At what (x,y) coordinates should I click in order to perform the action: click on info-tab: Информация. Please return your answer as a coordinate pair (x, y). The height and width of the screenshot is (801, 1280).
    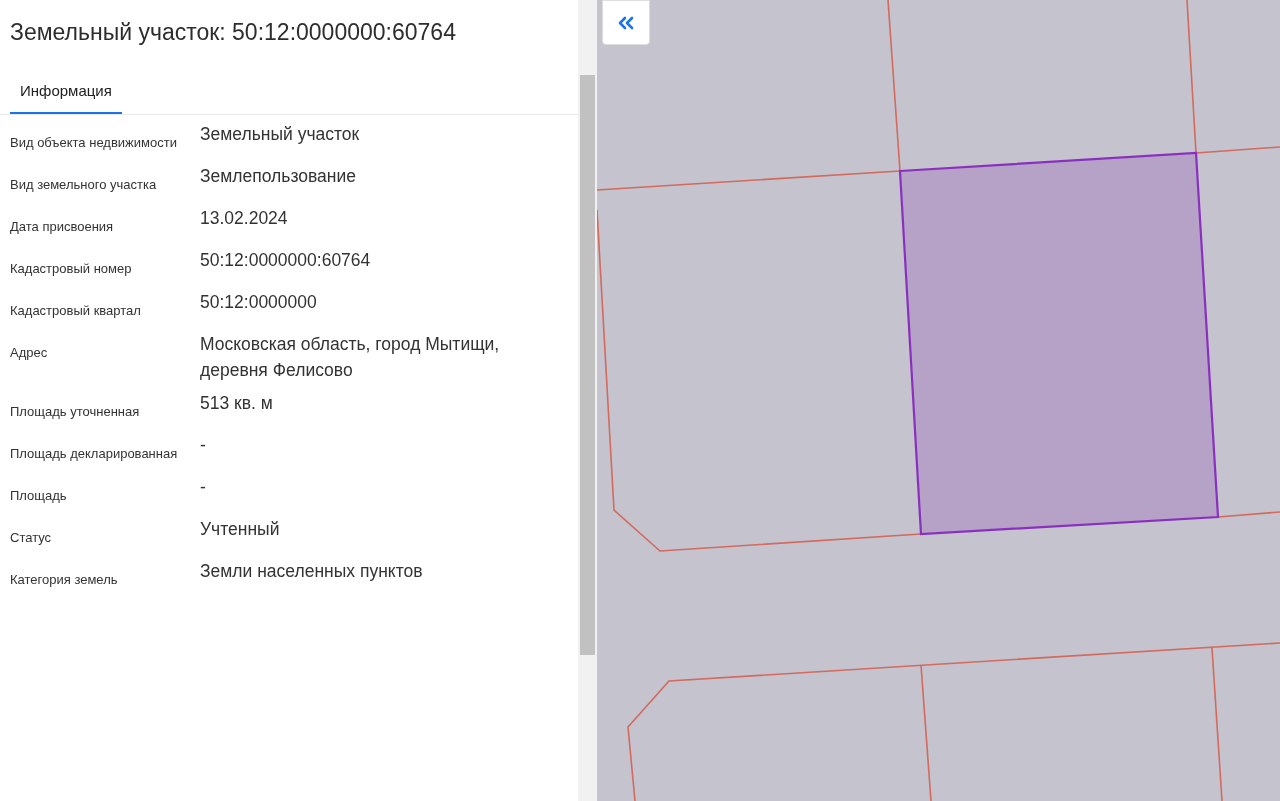
    Looking at the image, I should click on (66, 97).